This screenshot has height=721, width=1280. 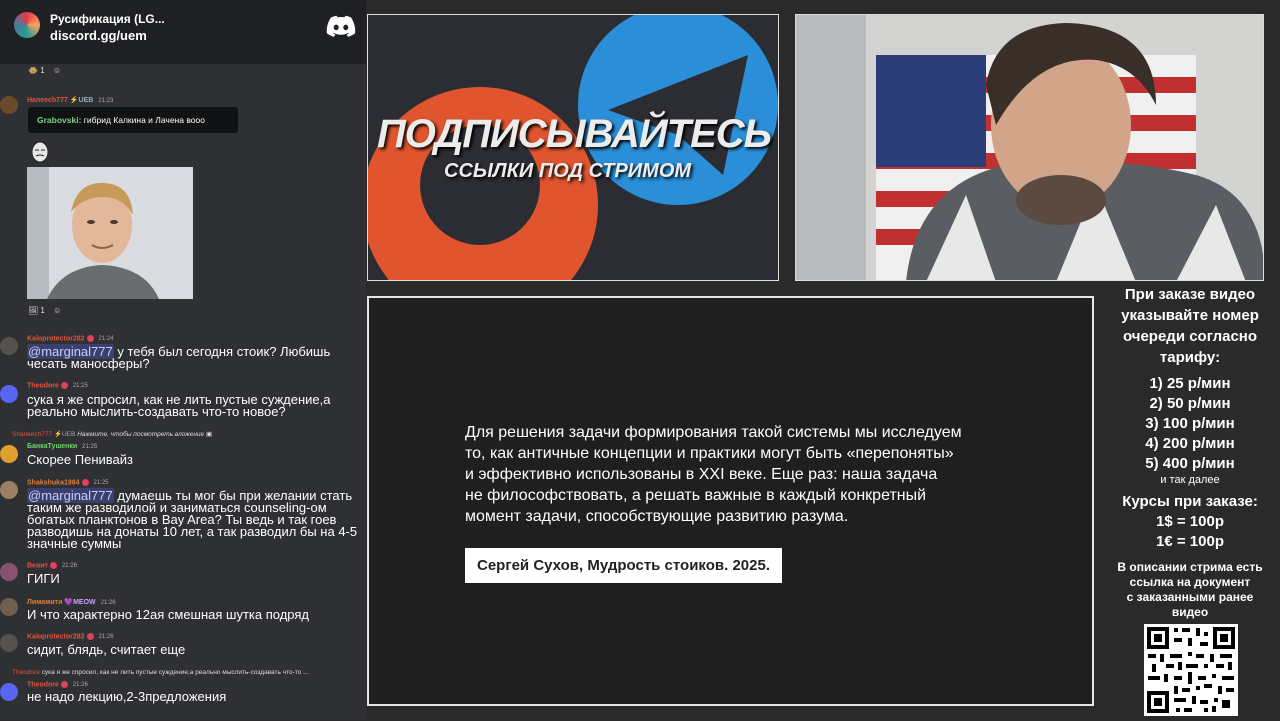 What do you see at coordinates (59, 120) in the screenshot?
I see `embed-author: Grabovski:` at bounding box center [59, 120].